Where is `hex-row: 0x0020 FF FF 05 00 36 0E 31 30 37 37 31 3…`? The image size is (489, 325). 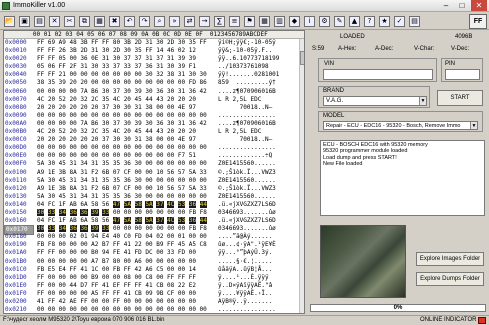 hex-row: 0x0020 FF FF 05 00 36 0E 31 30 37 37 31 3… is located at coordinates (154, 59).